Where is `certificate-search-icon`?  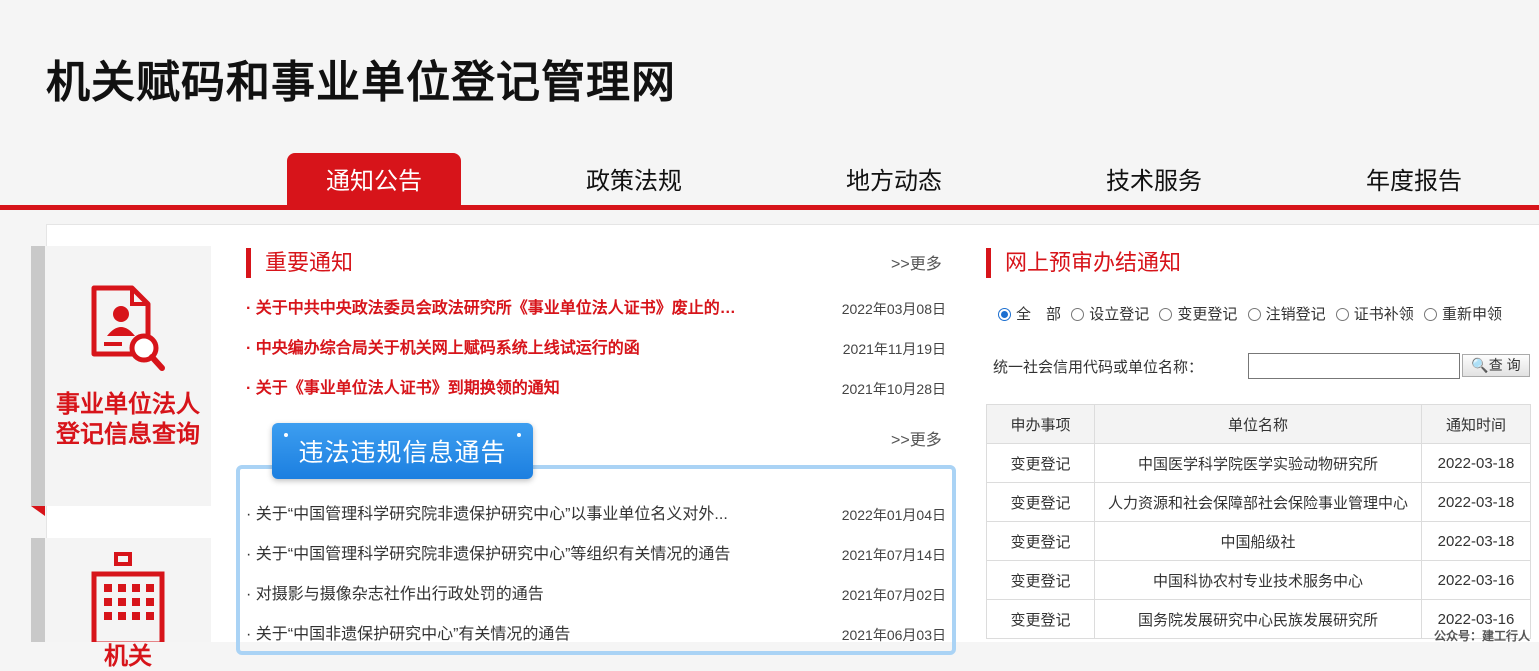
certificate-search-icon is located at coordinates (128, 328).